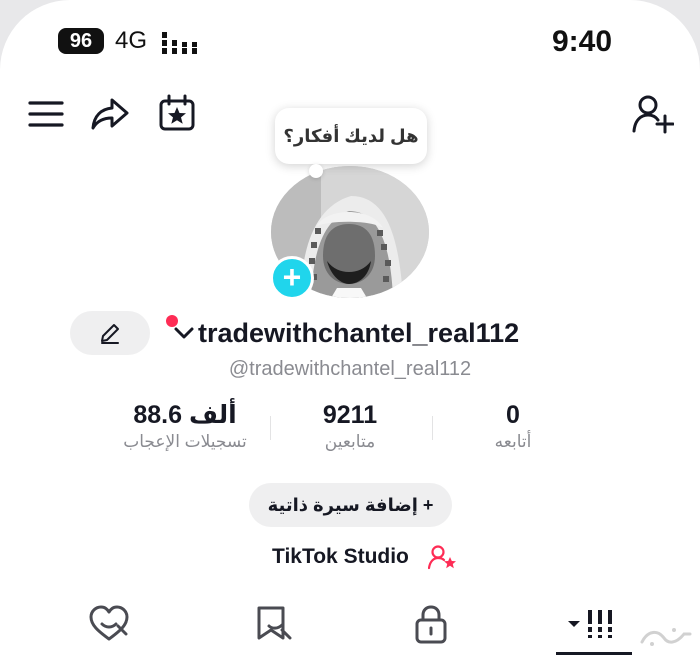 The image size is (700, 655). What do you see at coordinates (184, 333) in the screenshot?
I see `chevron-down-icon` at bounding box center [184, 333].